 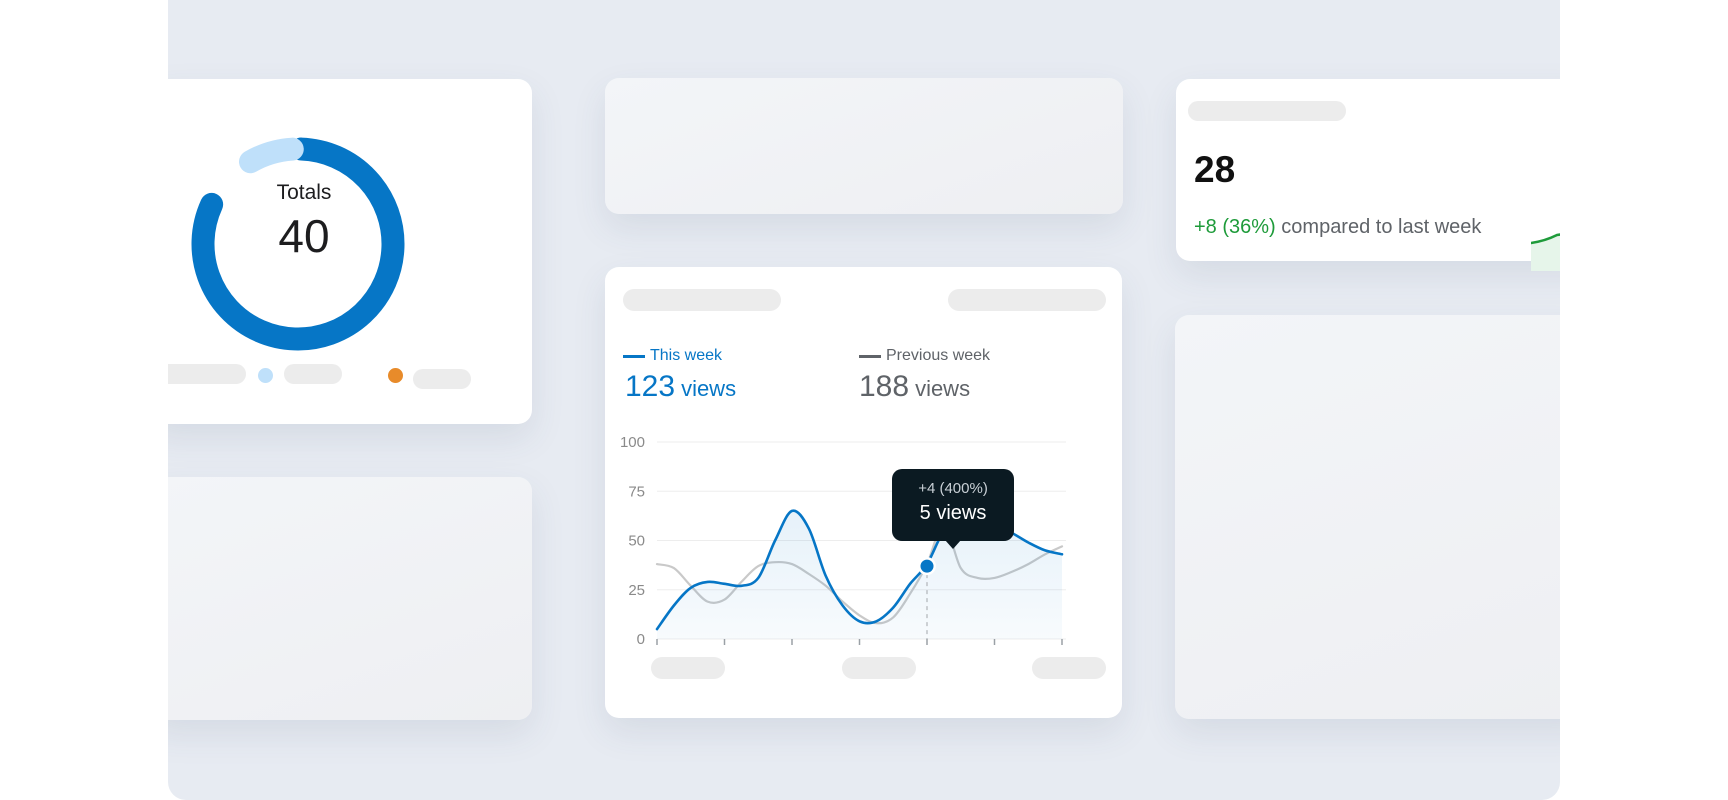 I want to click on donut-total: 40, so click(x=304, y=236).